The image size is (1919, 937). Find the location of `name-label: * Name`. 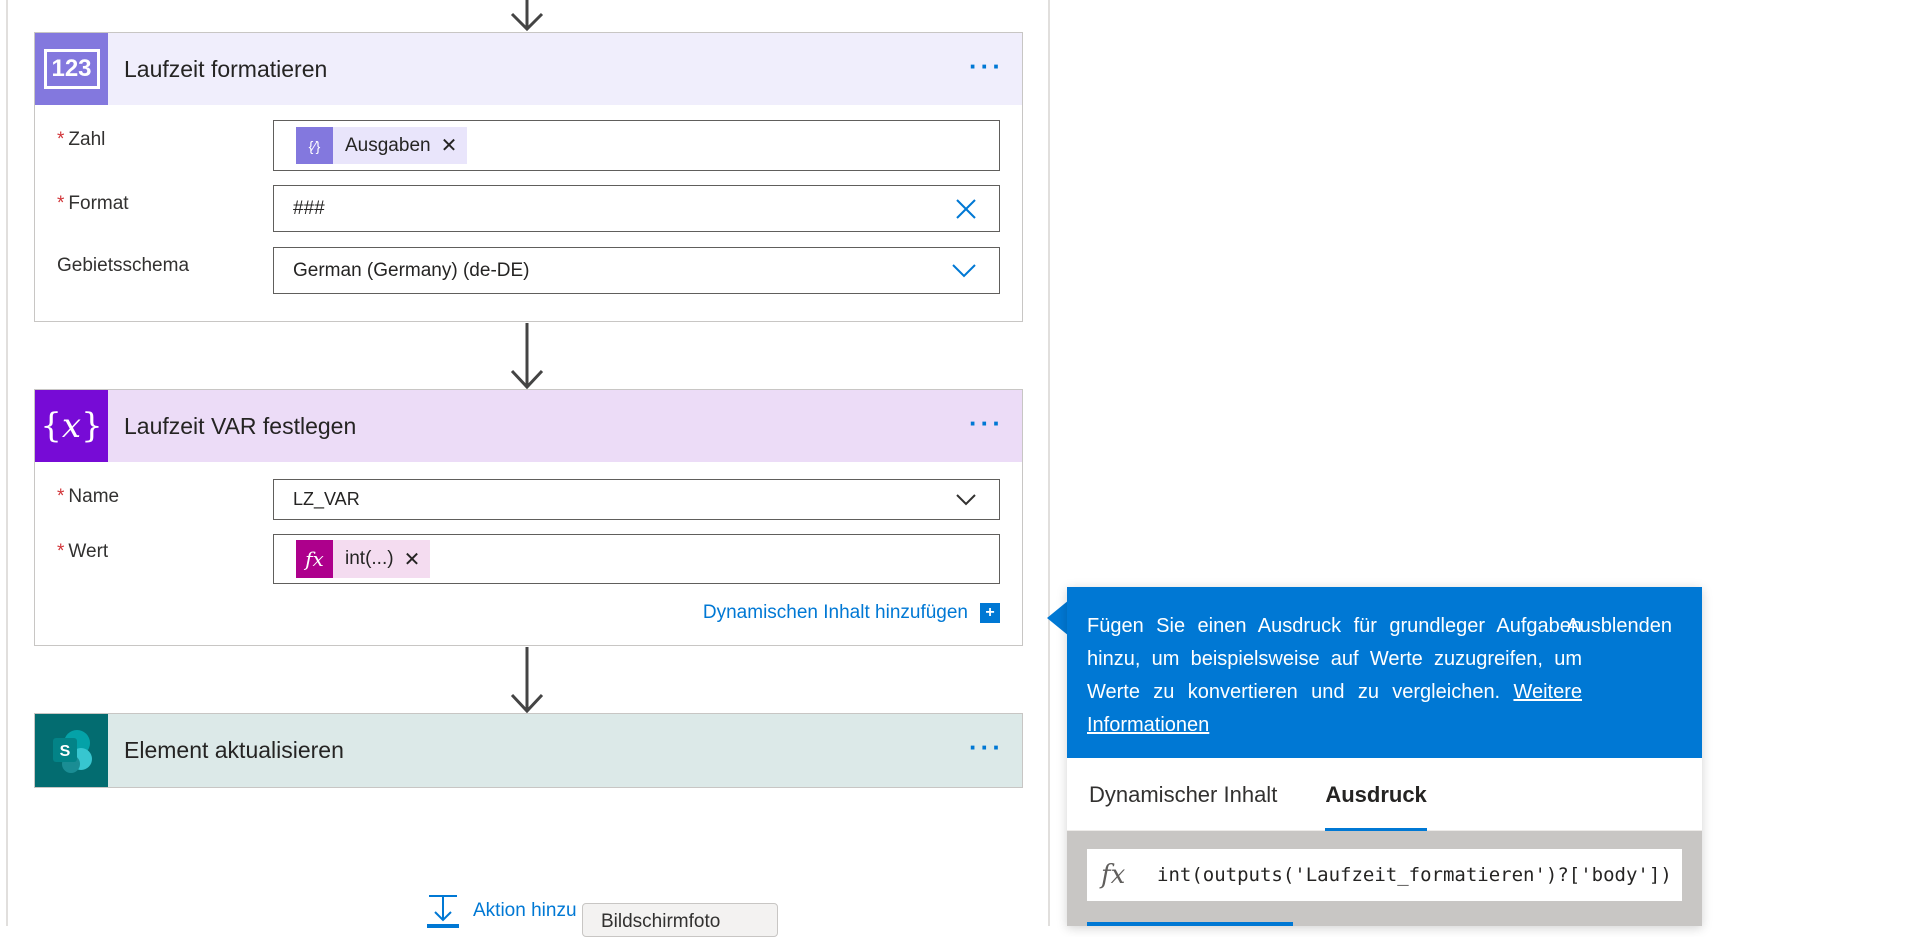

name-label: * Name is located at coordinates (88, 496).